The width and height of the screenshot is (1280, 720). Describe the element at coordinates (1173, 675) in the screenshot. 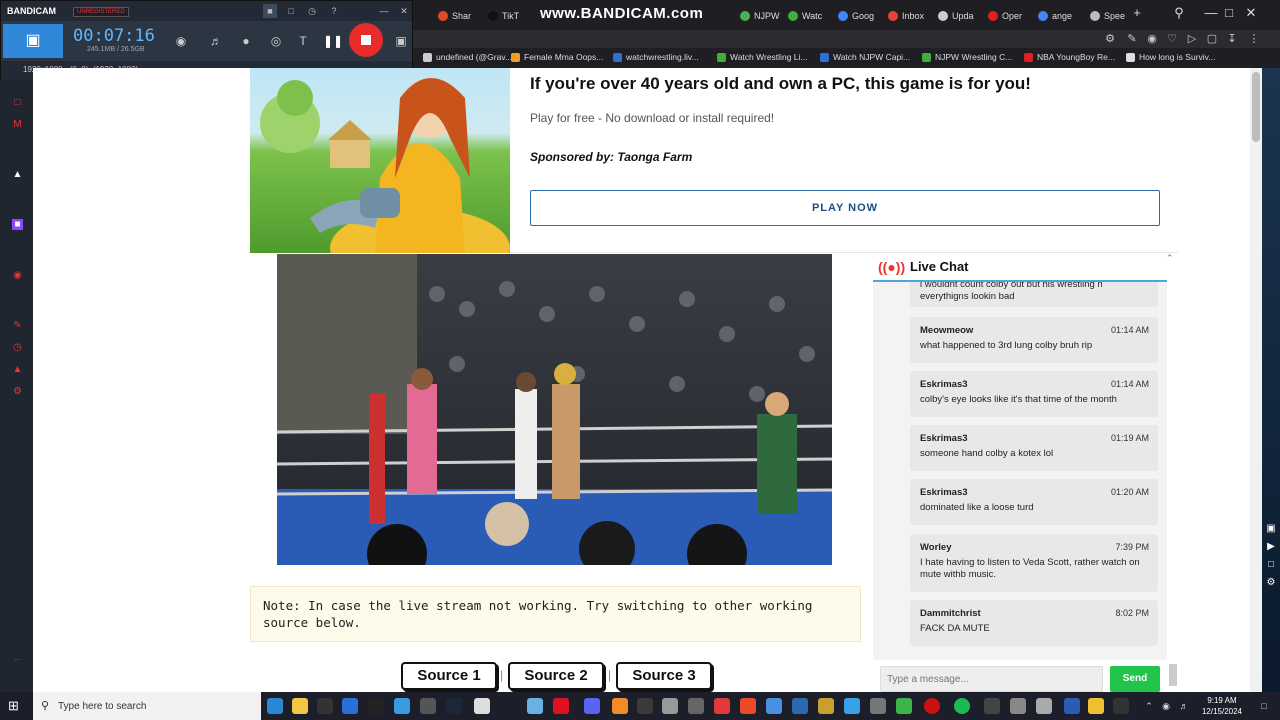

I see `chat-scrollbar` at that location.